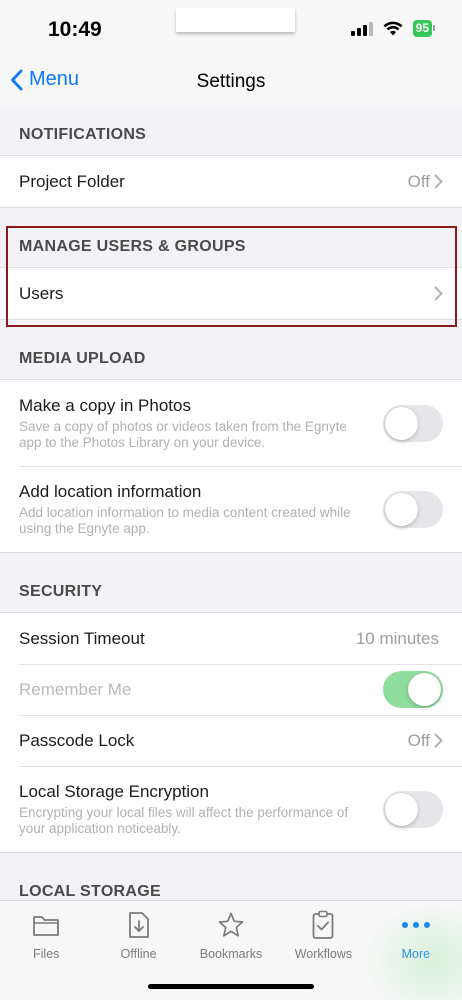 This screenshot has width=462, height=1000. I want to click on folder-icon, so click(46, 926).